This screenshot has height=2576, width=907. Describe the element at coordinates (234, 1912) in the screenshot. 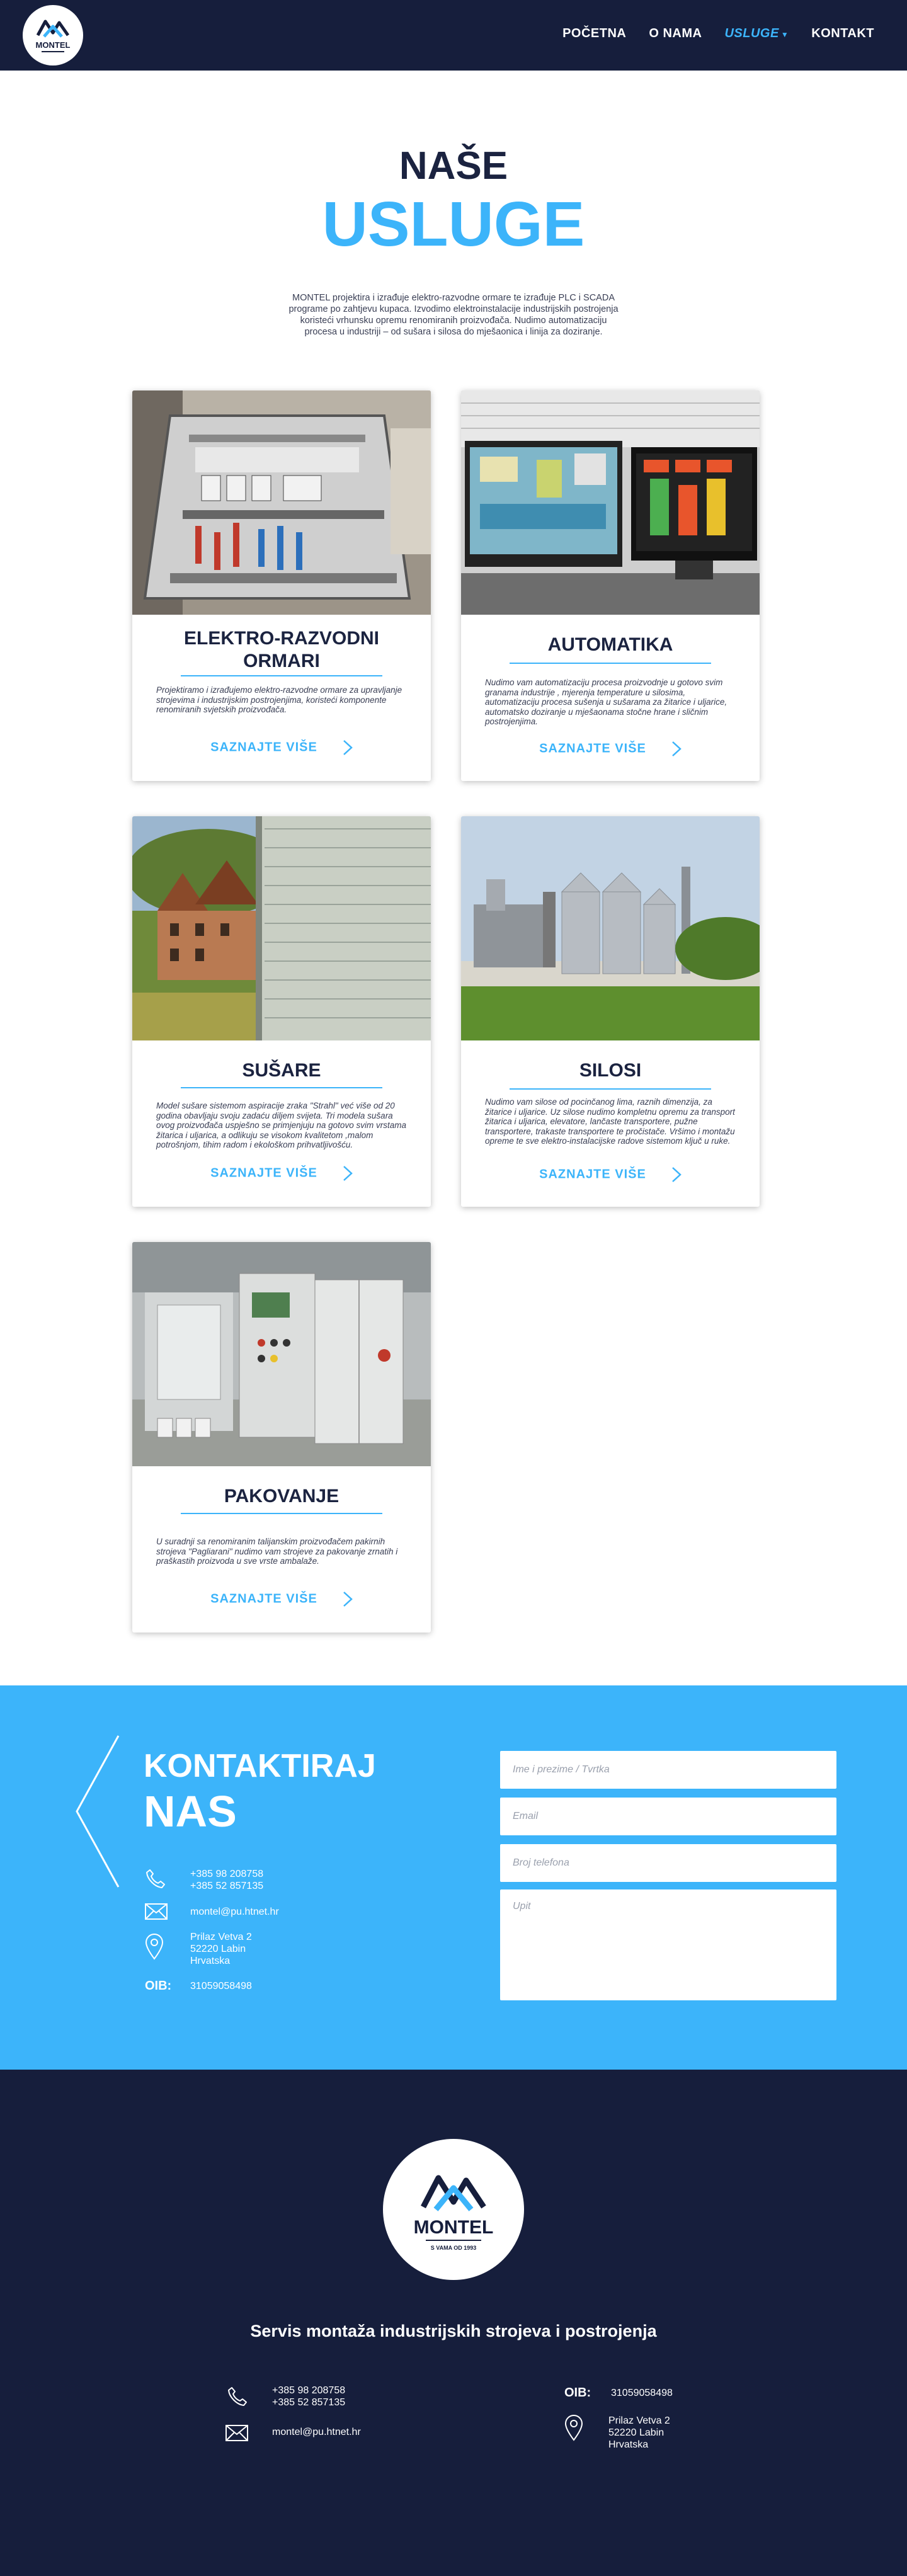

I see `contact-email: montel@pu.htnet.hr` at that location.